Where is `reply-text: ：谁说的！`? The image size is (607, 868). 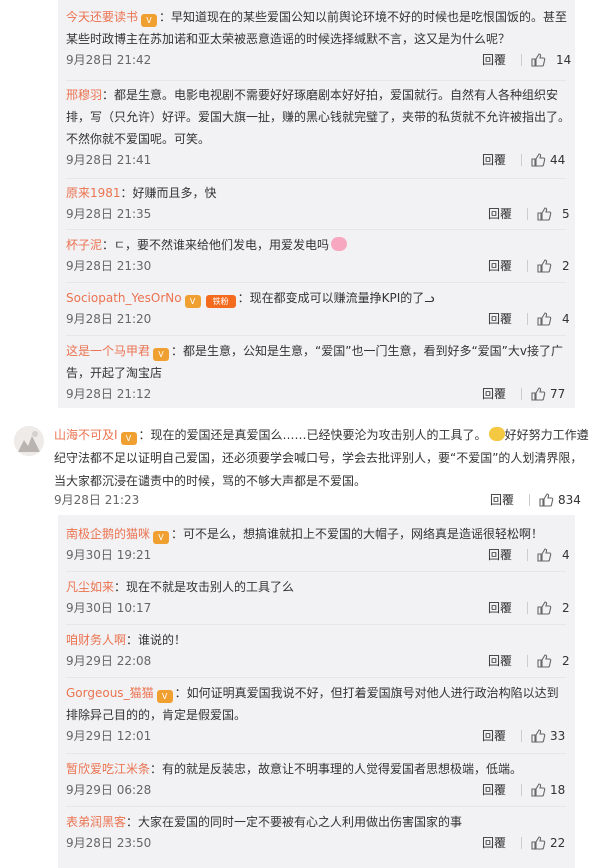
reply-text: ：谁说的！ is located at coordinates (156, 640).